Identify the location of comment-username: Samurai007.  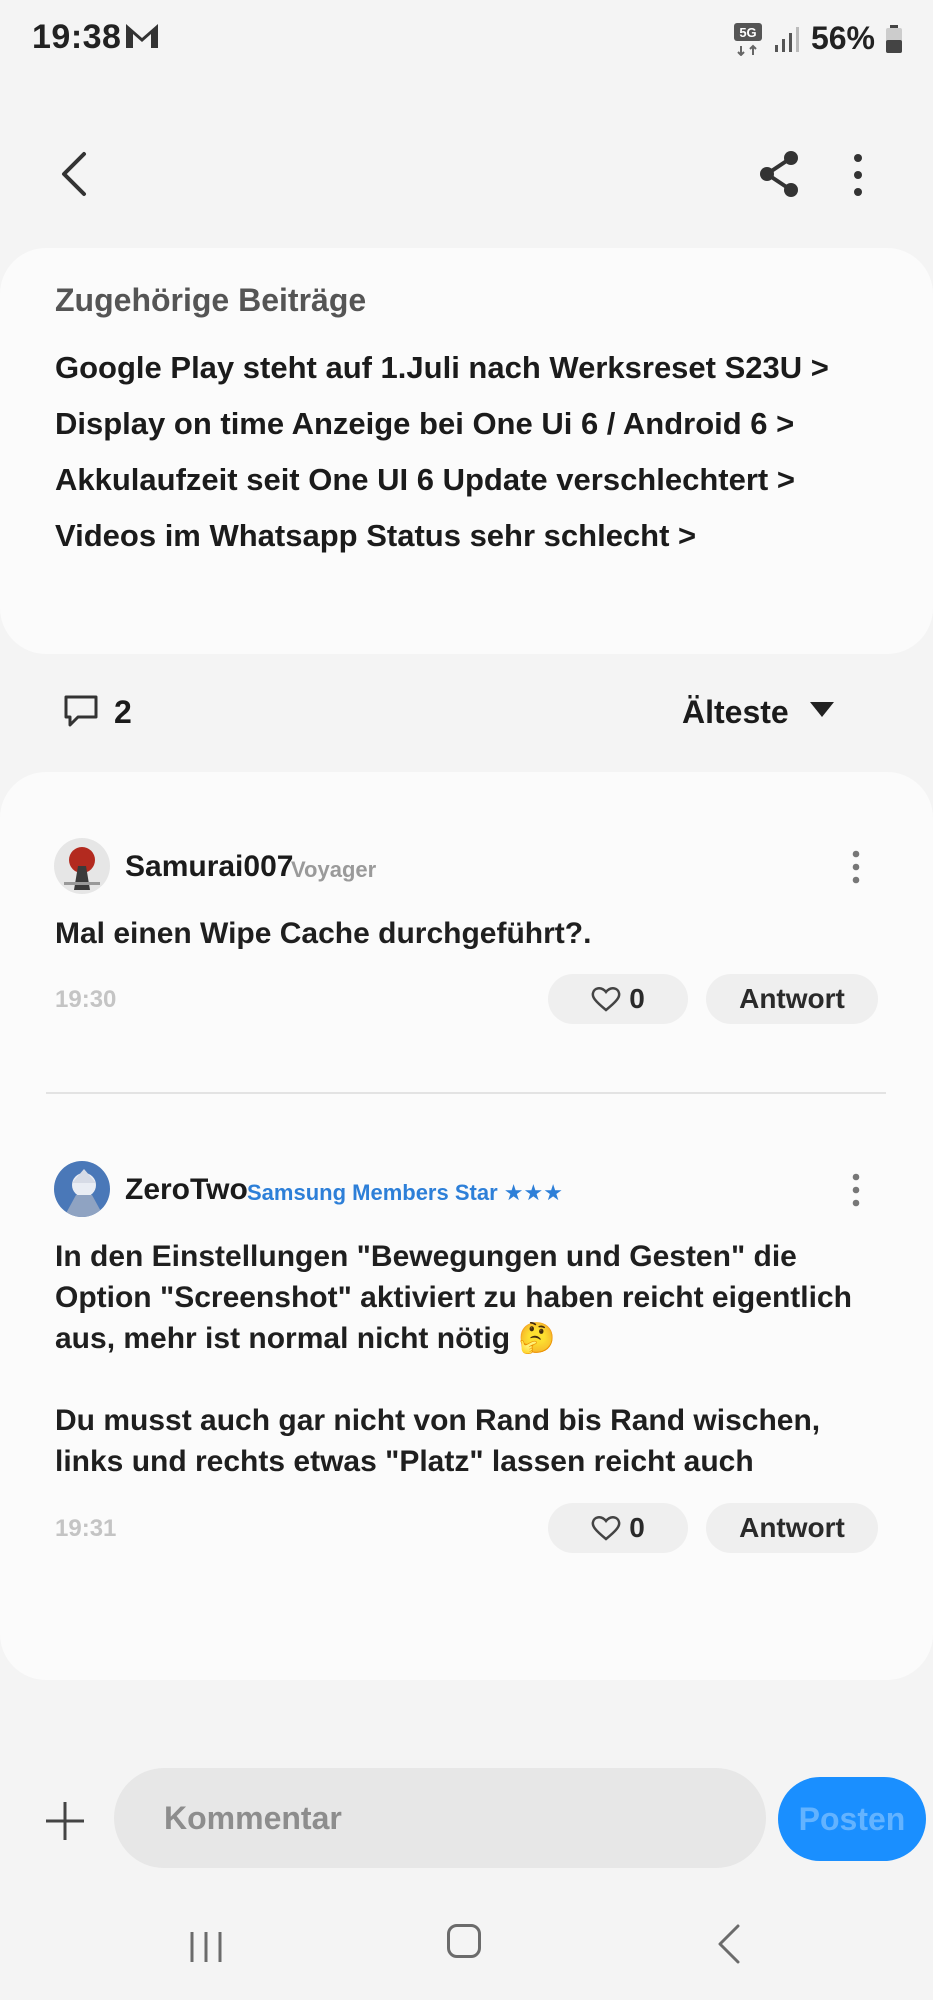
(209, 867).